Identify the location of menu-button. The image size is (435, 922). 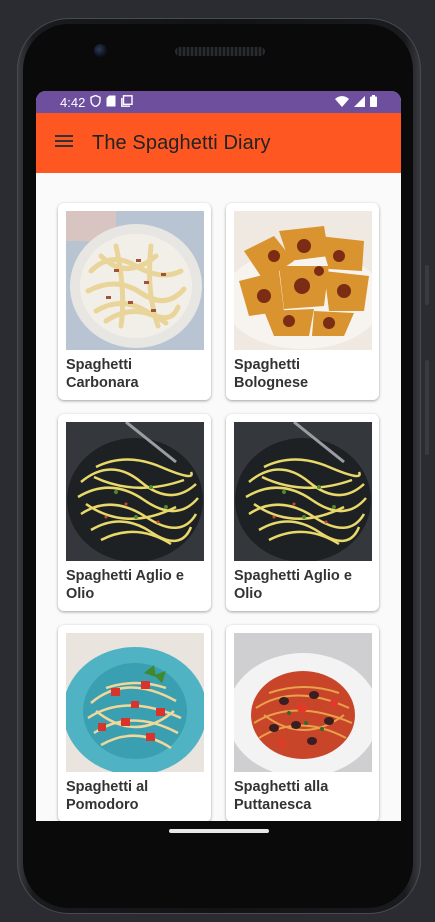
(64, 143).